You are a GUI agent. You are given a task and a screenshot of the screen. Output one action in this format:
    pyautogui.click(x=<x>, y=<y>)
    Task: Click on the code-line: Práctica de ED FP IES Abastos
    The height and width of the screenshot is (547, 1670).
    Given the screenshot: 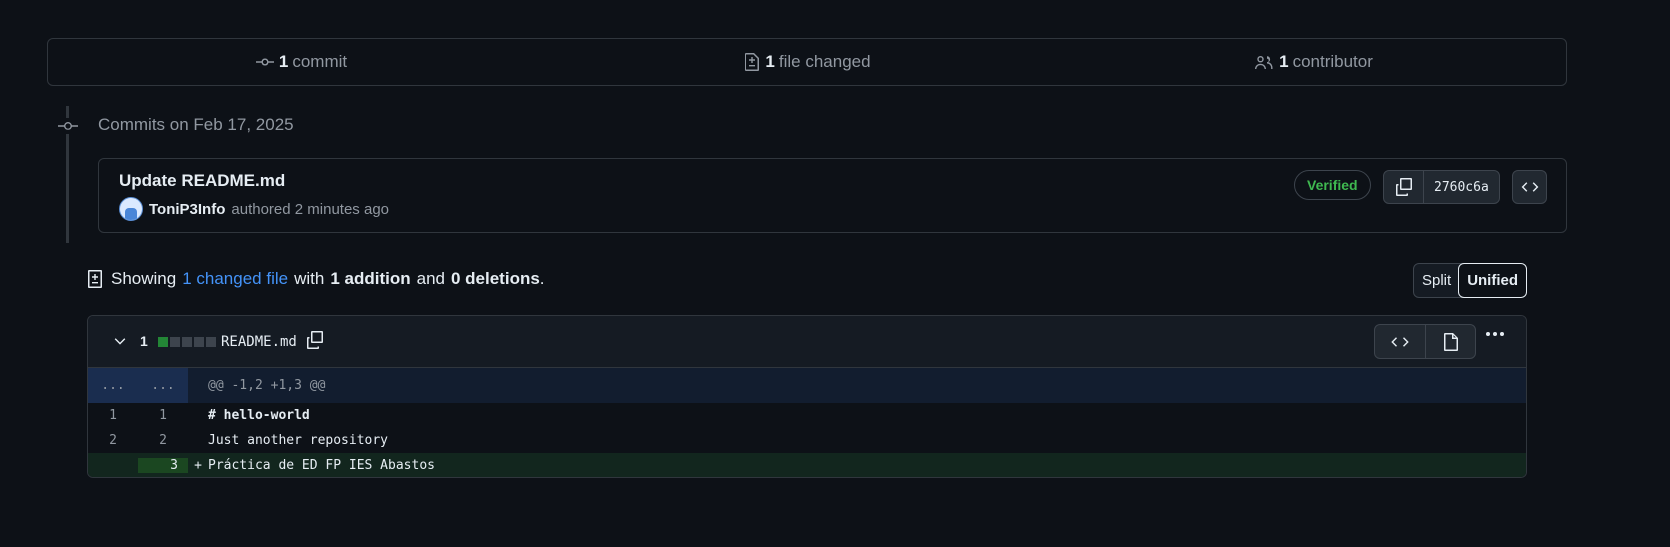 What is the action you would take?
    pyautogui.click(x=321, y=465)
    